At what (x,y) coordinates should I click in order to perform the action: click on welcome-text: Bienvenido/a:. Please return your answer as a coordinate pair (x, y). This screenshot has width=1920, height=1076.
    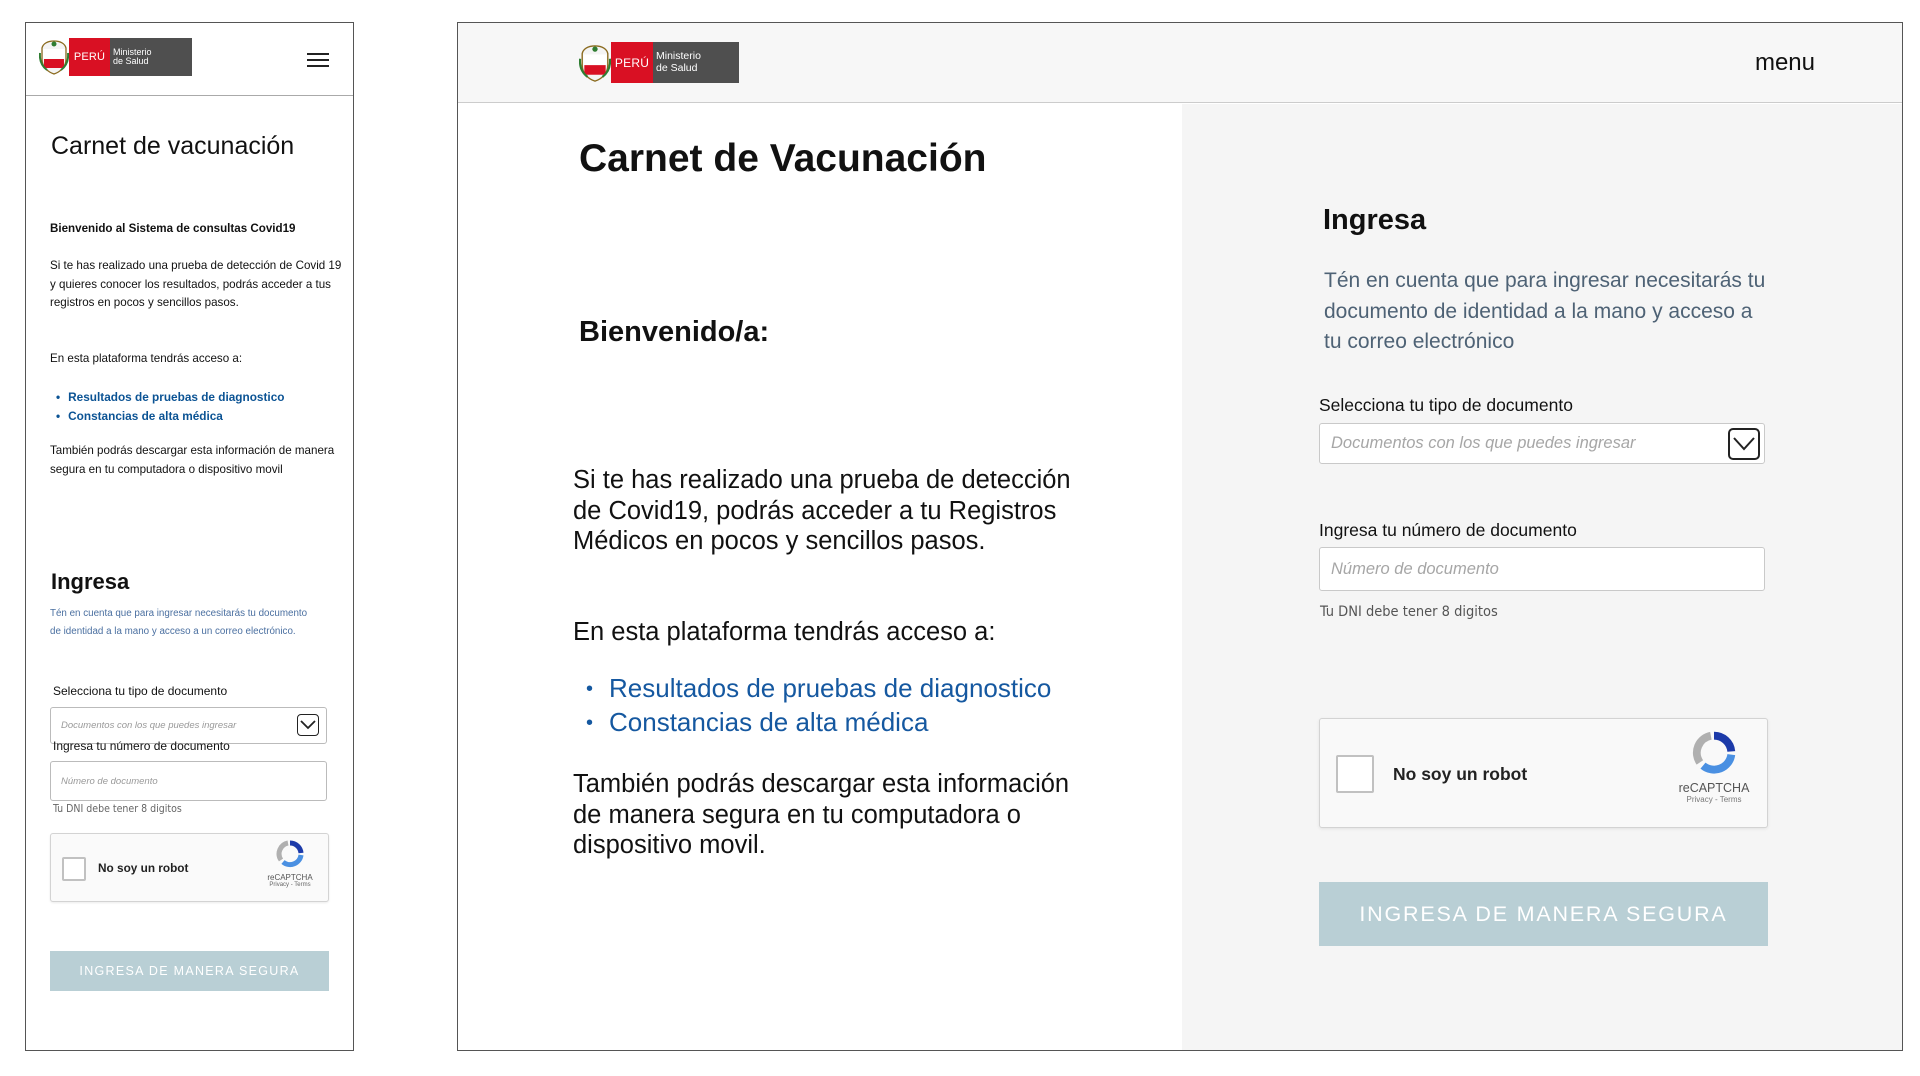
    Looking at the image, I should click on (674, 332).